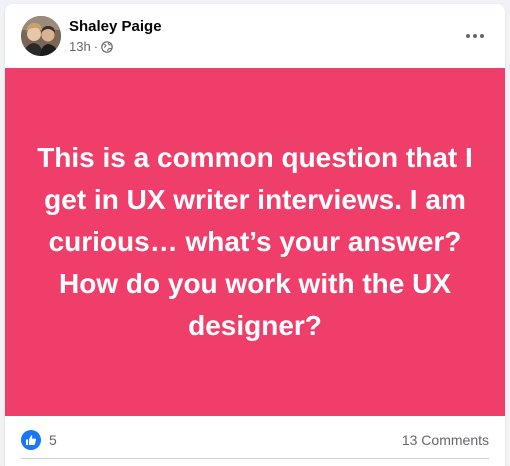  I want to click on post-time: 13h, so click(80, 47).